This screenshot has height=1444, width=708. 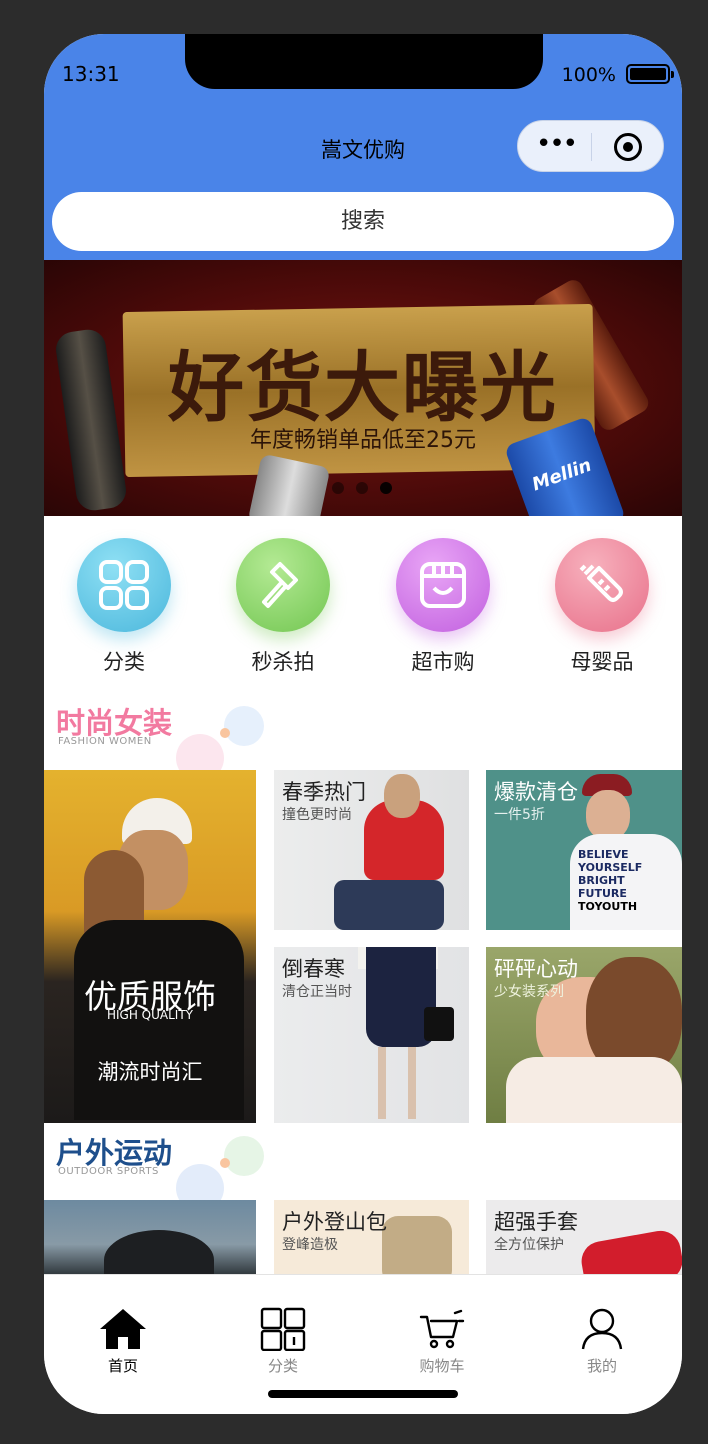 I want to click on tile-title: 户外登山包, so click(x=334, y=1222).